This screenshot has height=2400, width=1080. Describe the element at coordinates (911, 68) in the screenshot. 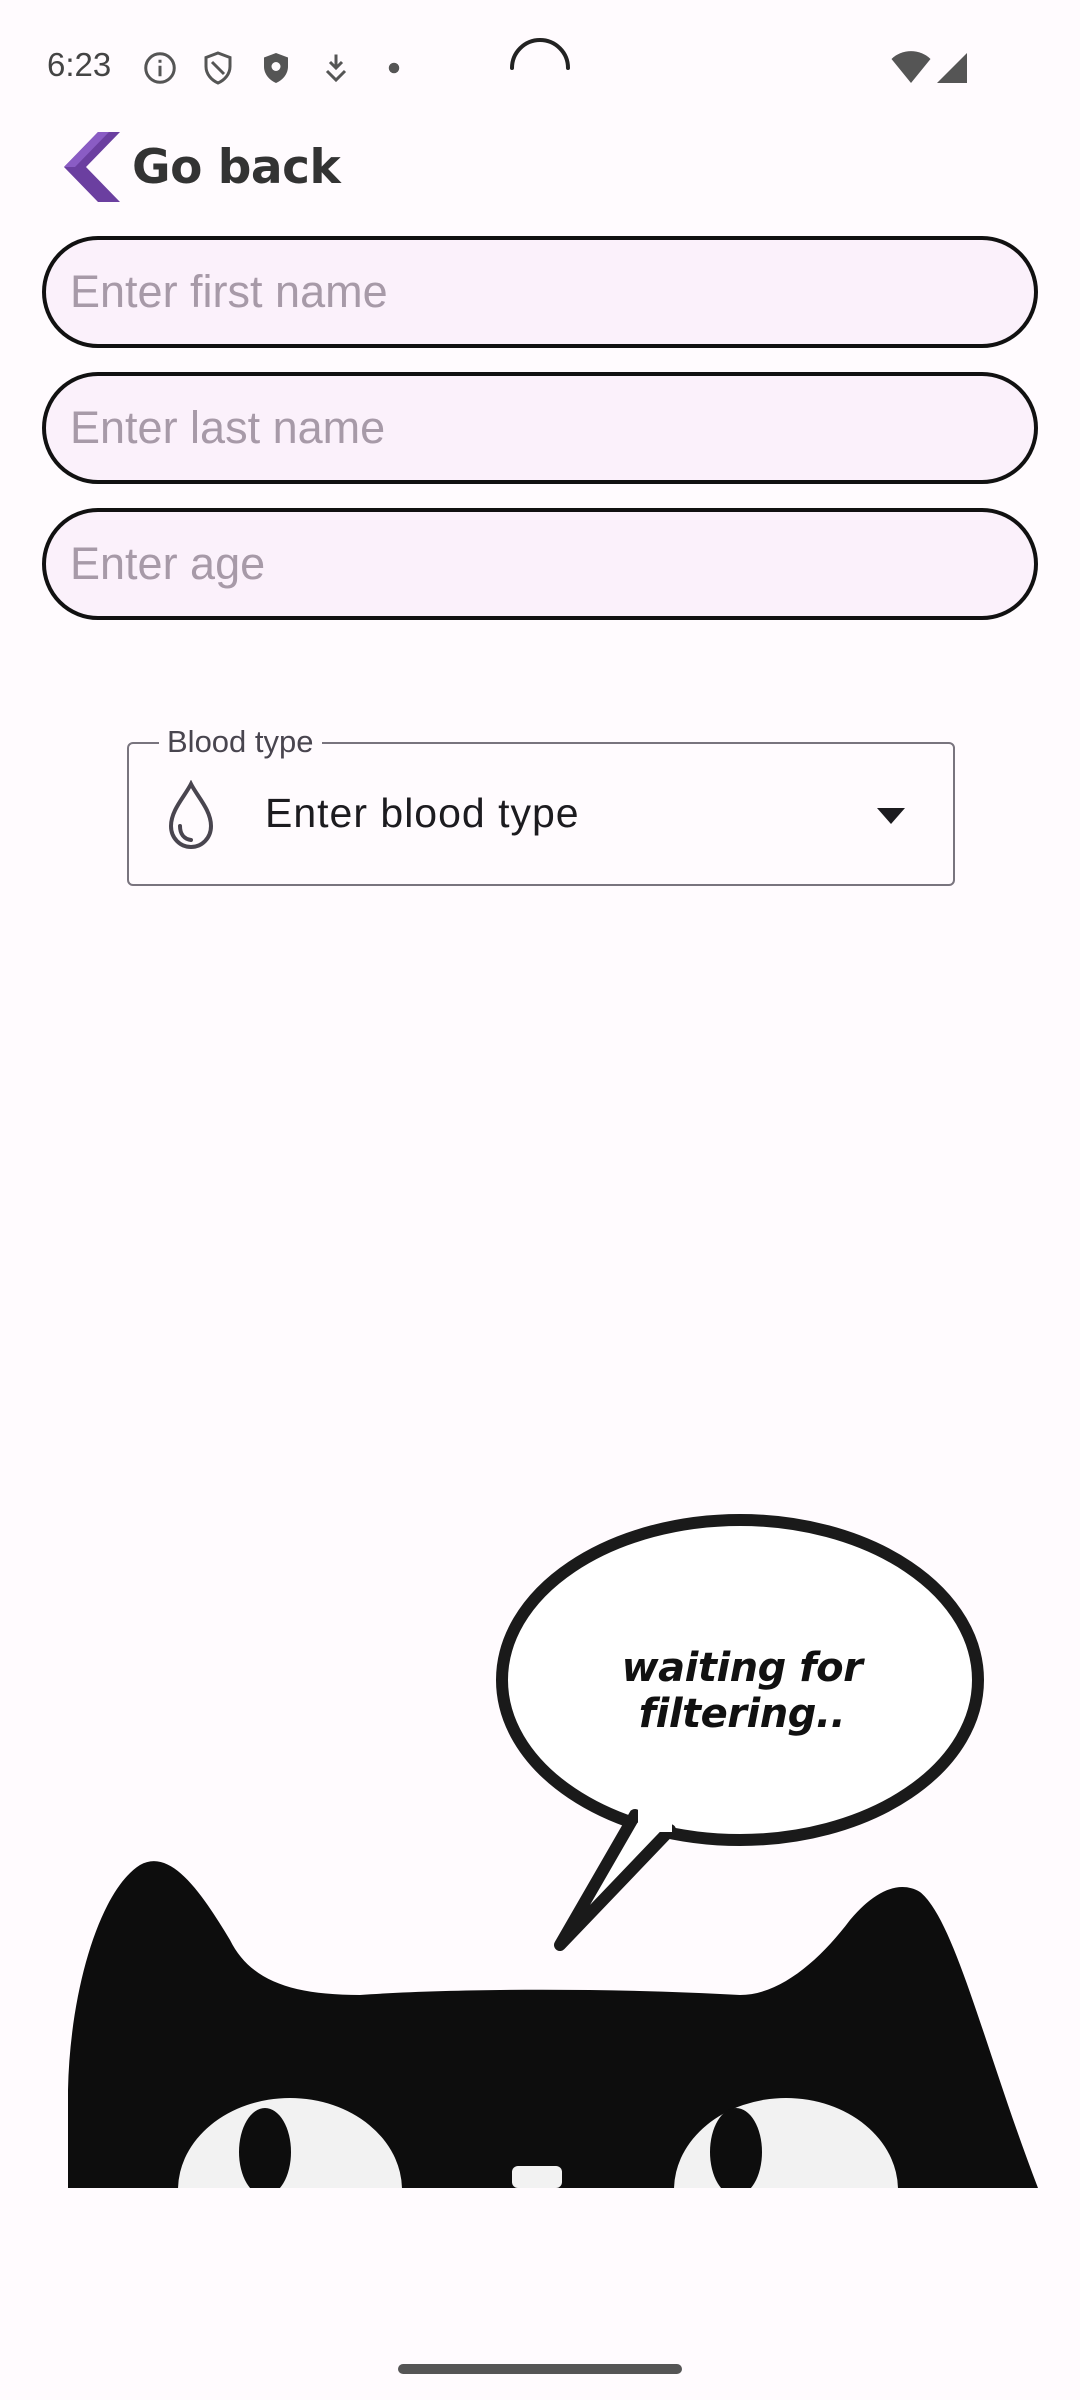

I see `wifi-icon` at that location.